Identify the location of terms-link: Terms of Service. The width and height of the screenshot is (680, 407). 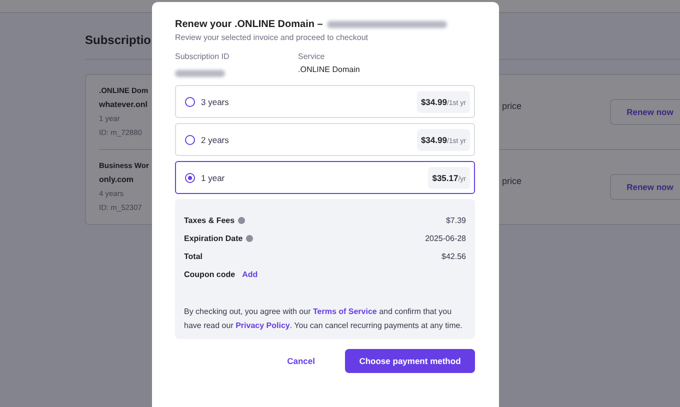
(344, 311).